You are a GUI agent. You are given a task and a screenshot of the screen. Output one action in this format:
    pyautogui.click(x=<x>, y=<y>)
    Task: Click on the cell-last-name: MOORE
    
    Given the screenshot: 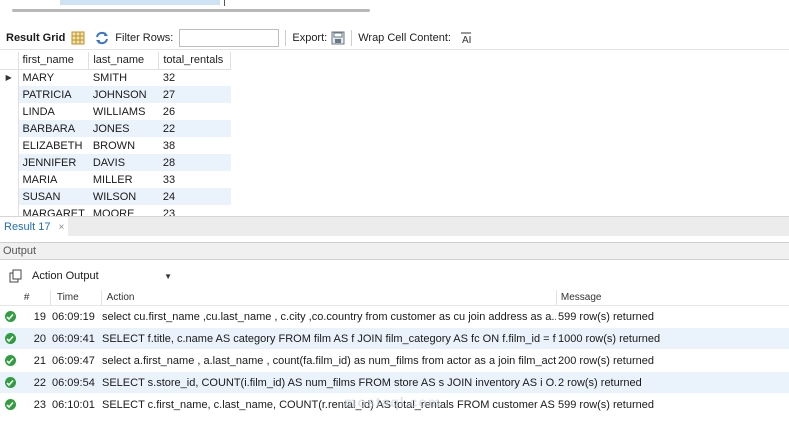 What is the action you would take?
    pyautogui.click(x=124, y=211)
    